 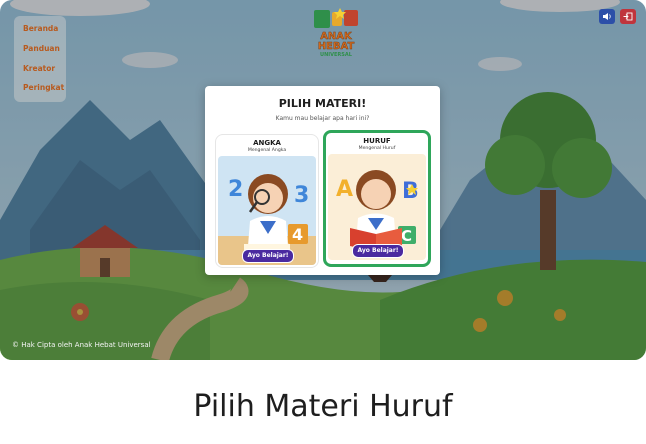 I want to click on speaker-icon, so click(x=607, y=16).